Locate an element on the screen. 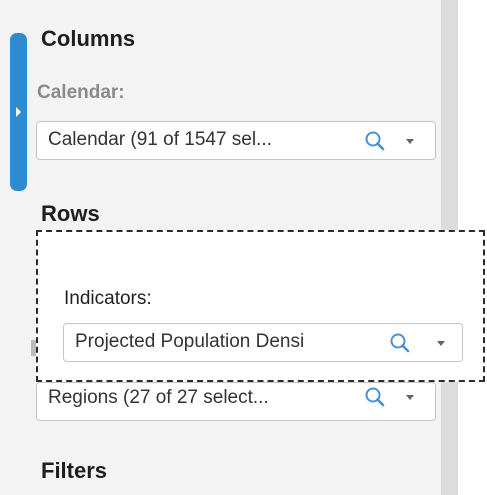  rows-title: Rows is located at coordinates (70, 213).